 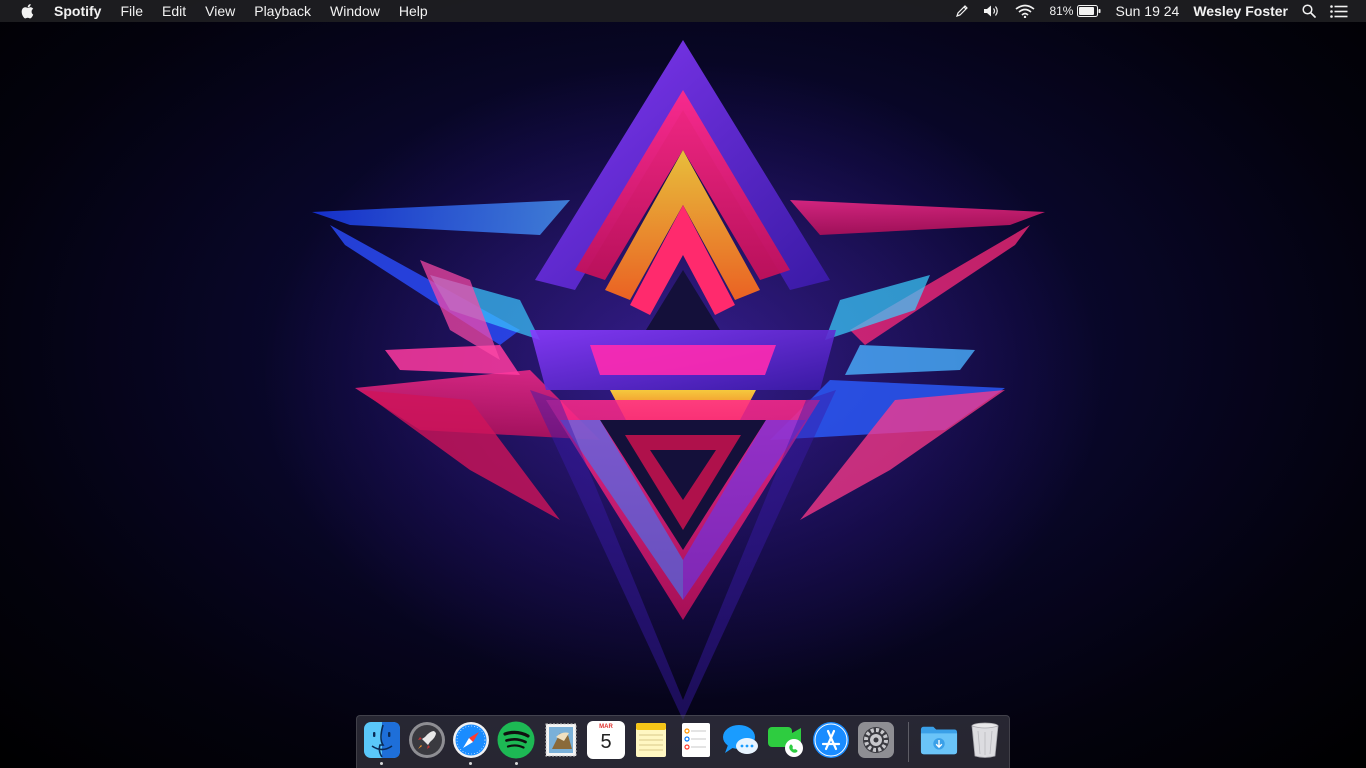 I want to click on dock-reminders, so click(x=696, y=740).